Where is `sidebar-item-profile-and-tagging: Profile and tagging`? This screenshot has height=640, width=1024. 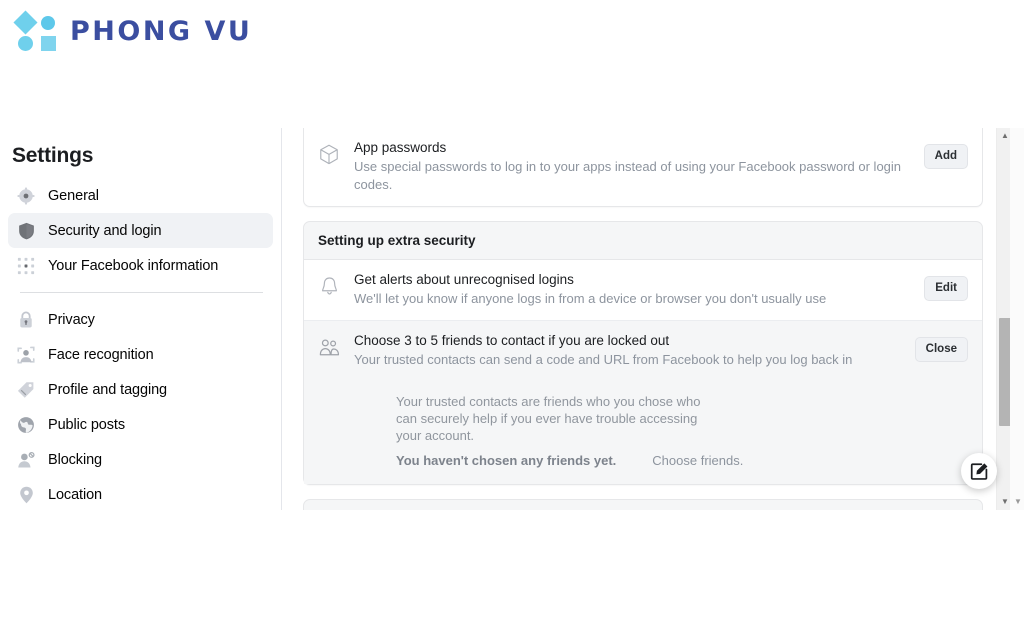 sidebar-item-profile-and-tagging: Profile and tagging is located at coordinates (140, 389).